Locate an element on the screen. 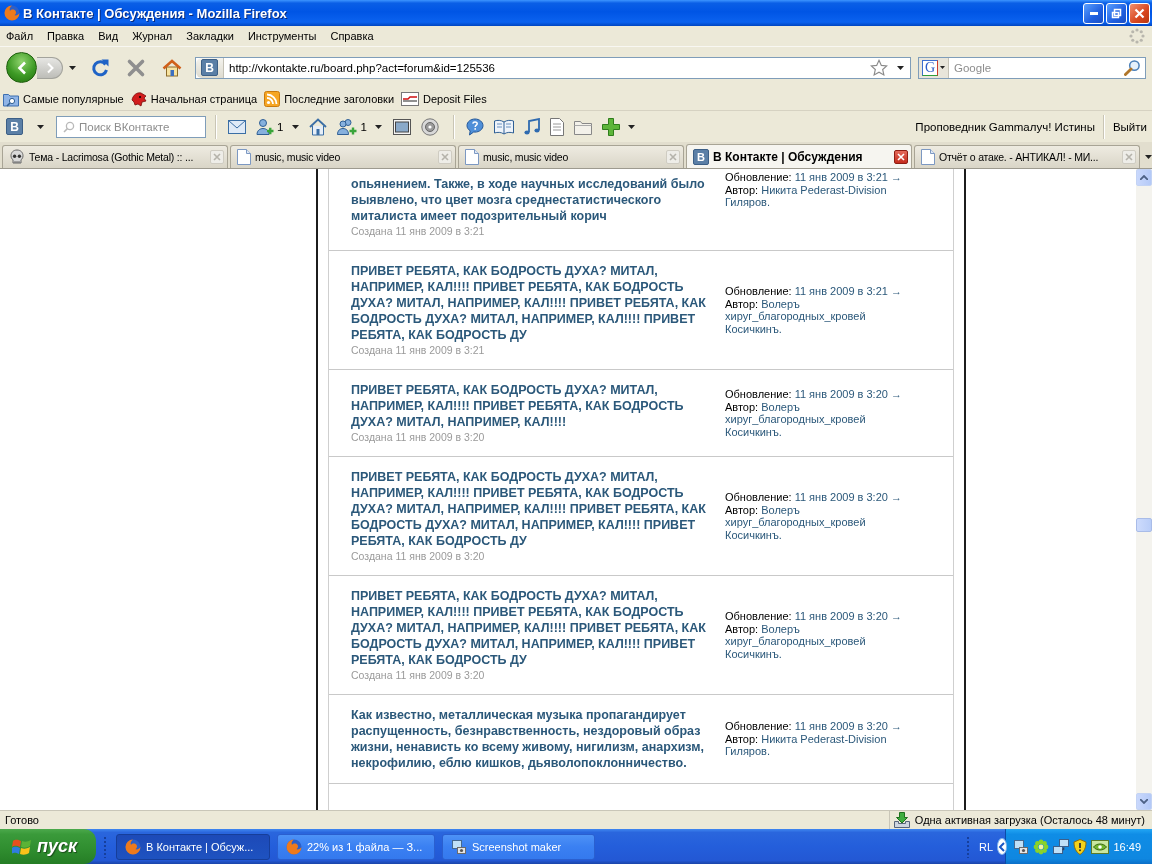  eye-icon is located at coordinates (1100, 846).